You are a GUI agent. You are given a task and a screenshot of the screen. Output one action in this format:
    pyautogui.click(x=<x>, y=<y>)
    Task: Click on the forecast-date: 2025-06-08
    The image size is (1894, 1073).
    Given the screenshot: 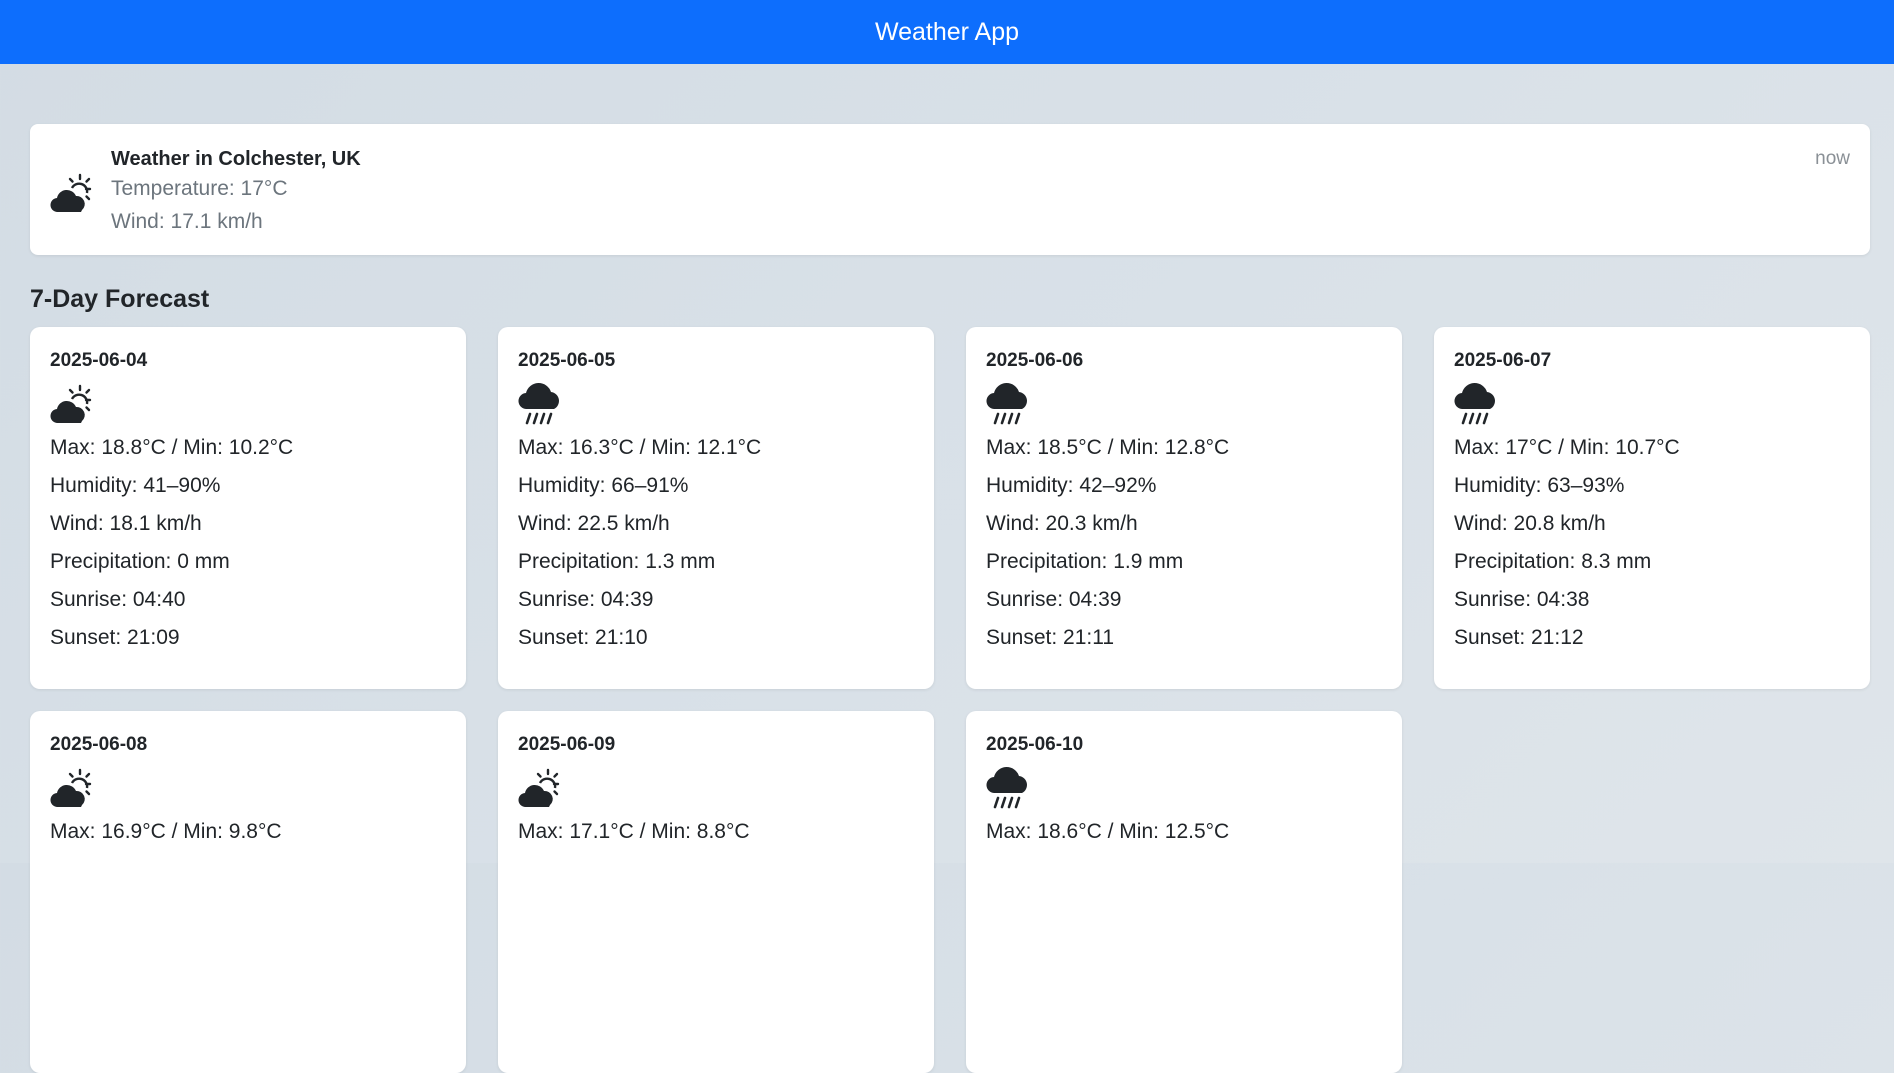 What is the action you would take?
    pyautogui.click(x=99, y=744)
    